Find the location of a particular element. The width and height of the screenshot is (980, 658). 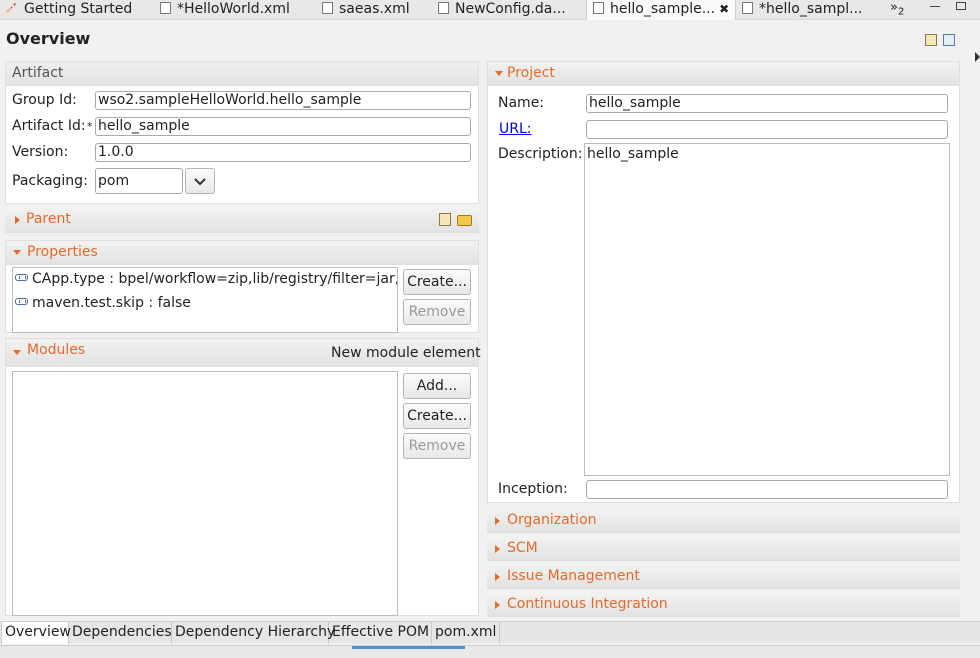

issue-management-header: Issue Management is located at coordinates (723, 577).